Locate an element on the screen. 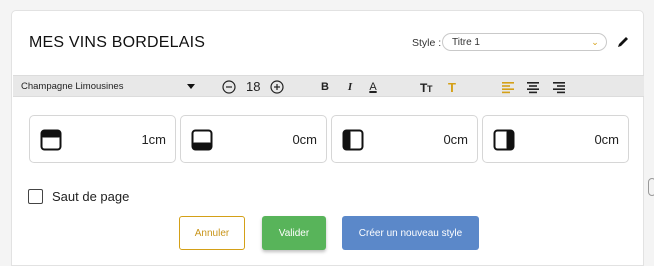 This screenshot has height=266, width=654. pencil-icon is located at coordinates (623, 42).